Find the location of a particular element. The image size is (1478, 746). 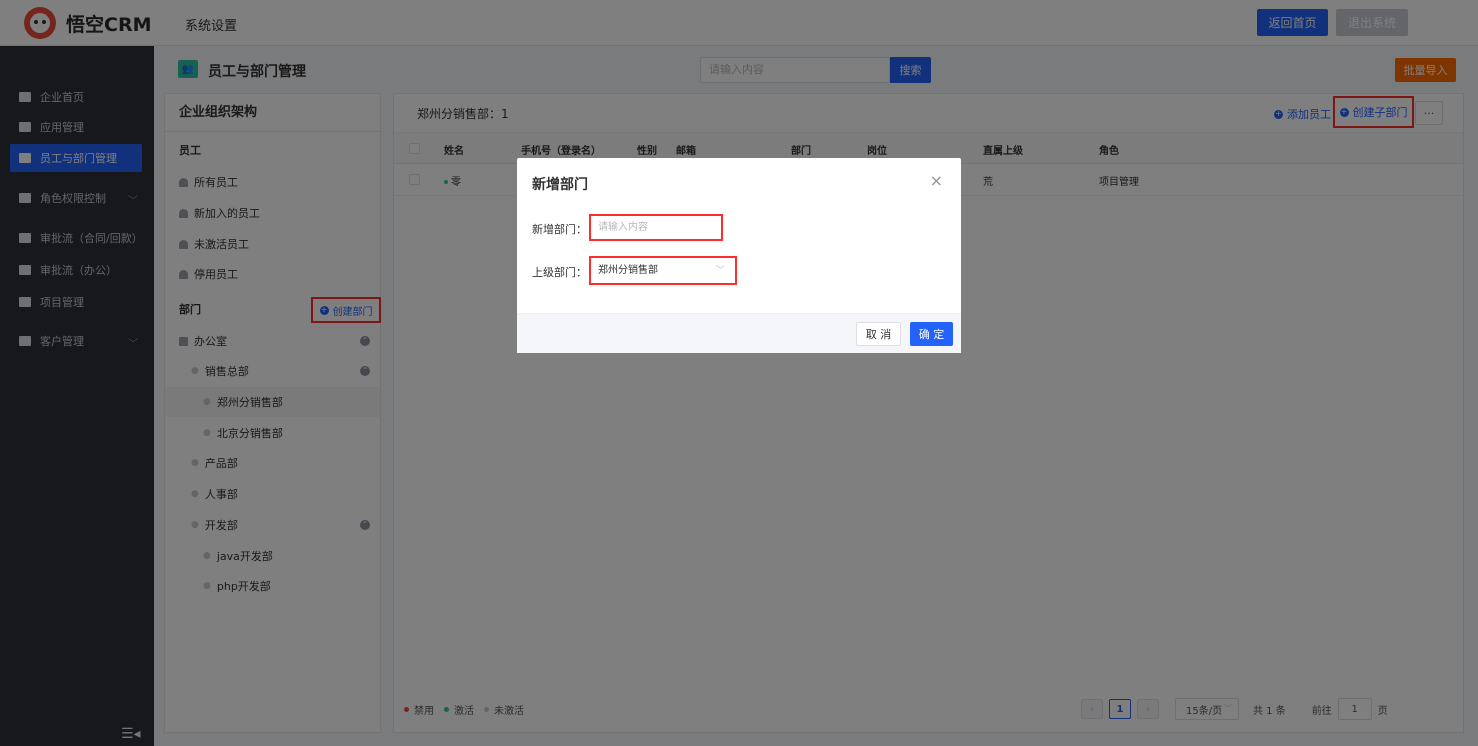

chevron-down-icon: ﹀ is located at coordinates (720, 271).